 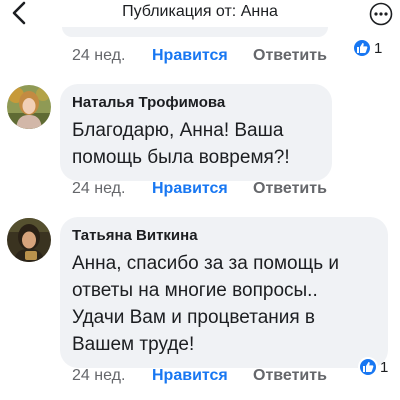 What do you see at coordinates (195, 32) in the screenshot?
I see `previous-comment-bubble` at bounding box center [195, 32].